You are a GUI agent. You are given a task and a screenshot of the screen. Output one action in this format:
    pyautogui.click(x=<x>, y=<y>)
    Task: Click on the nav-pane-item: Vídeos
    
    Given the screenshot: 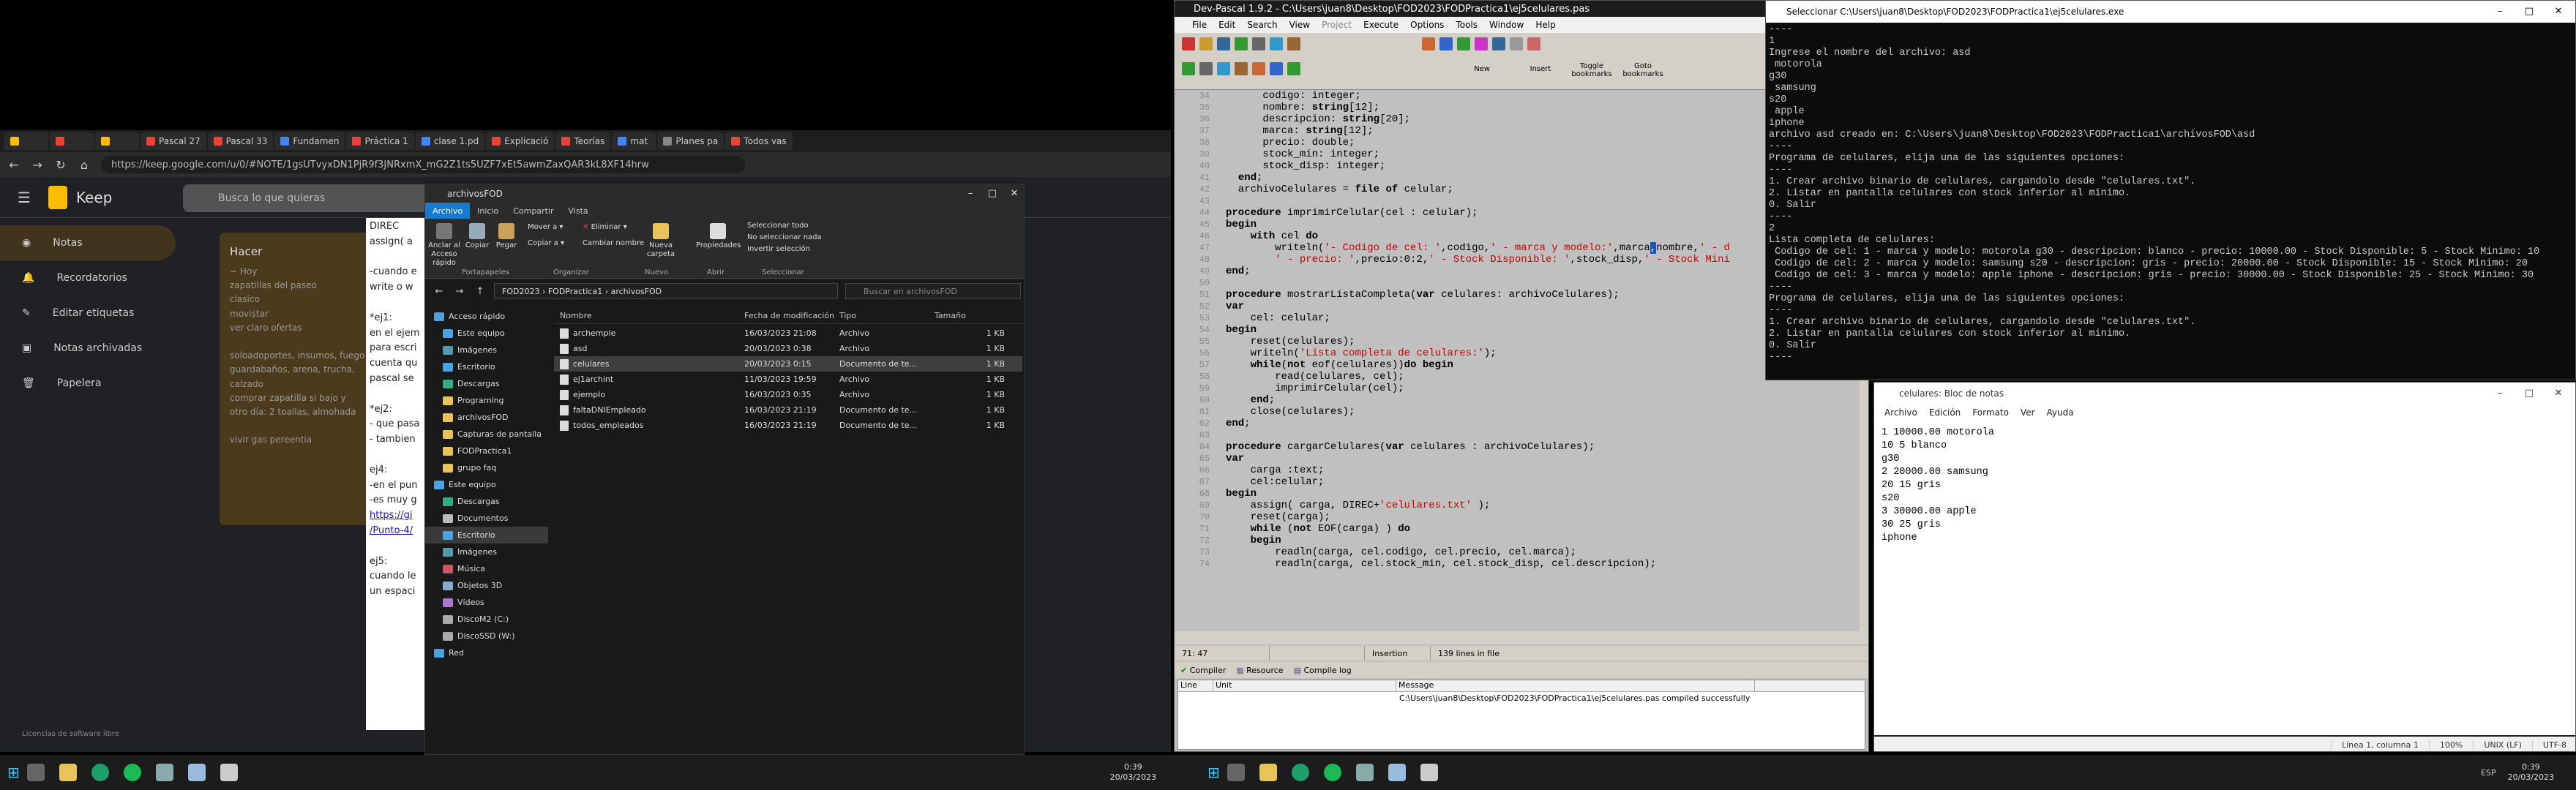 What is the action you would take?
    pyautogui.click(x=486, y=602)
    